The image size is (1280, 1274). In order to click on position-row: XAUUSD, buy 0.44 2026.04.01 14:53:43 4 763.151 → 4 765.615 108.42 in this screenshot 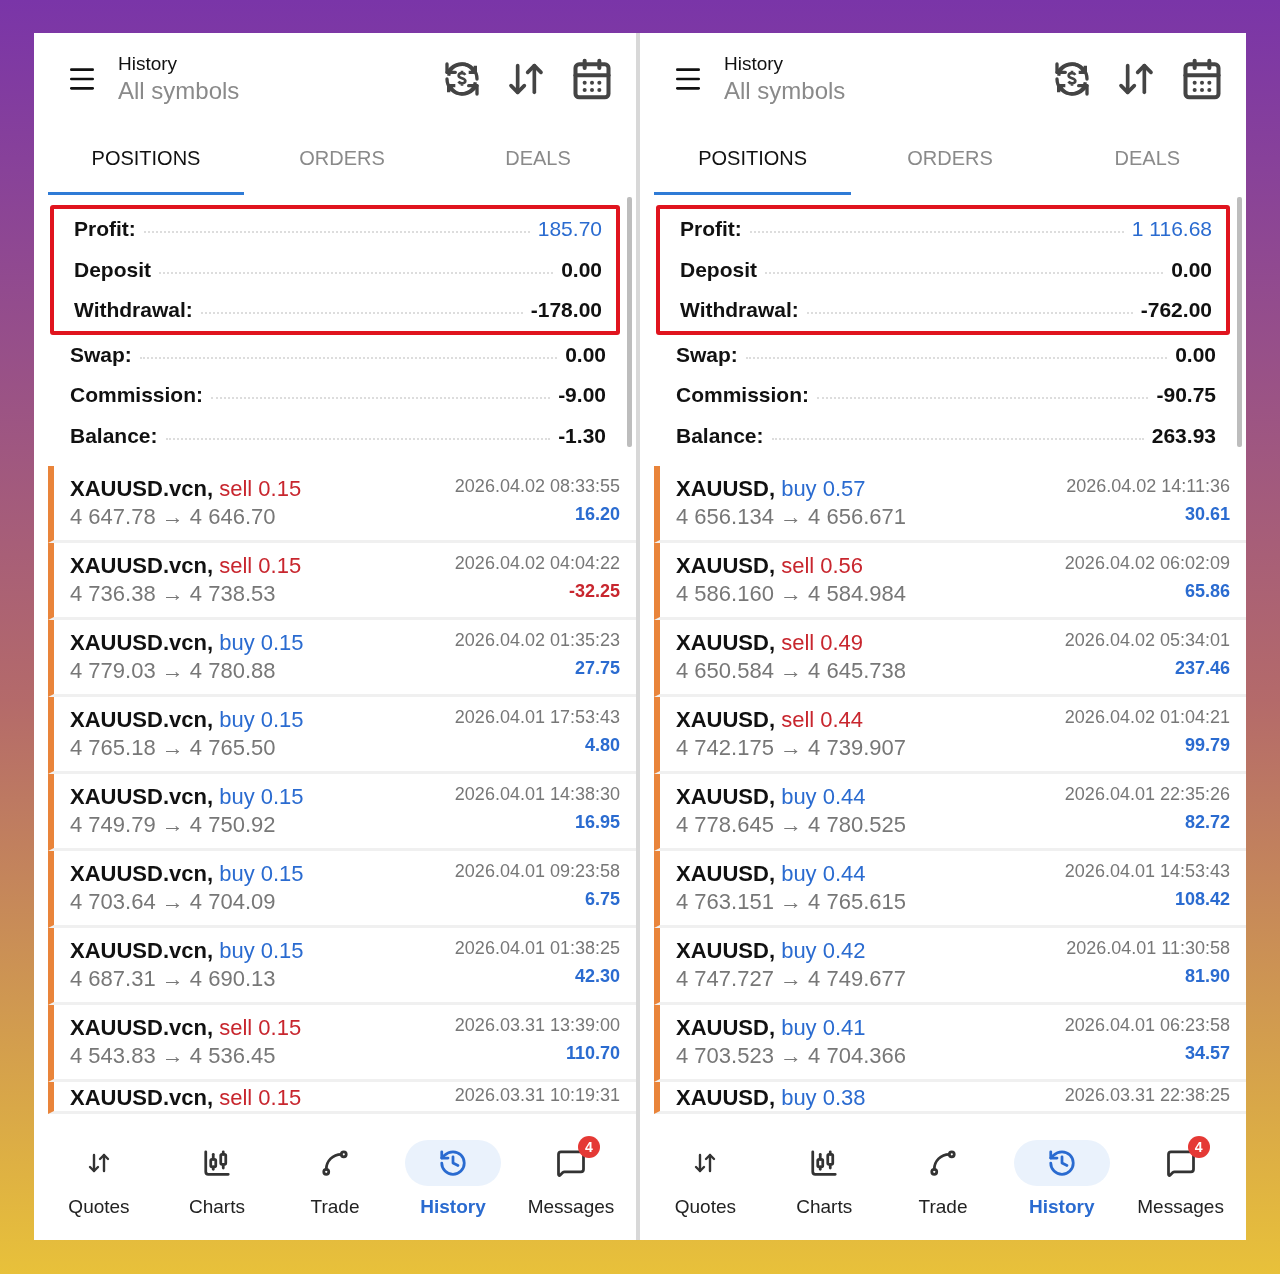, I will do `click(950, 889)`.